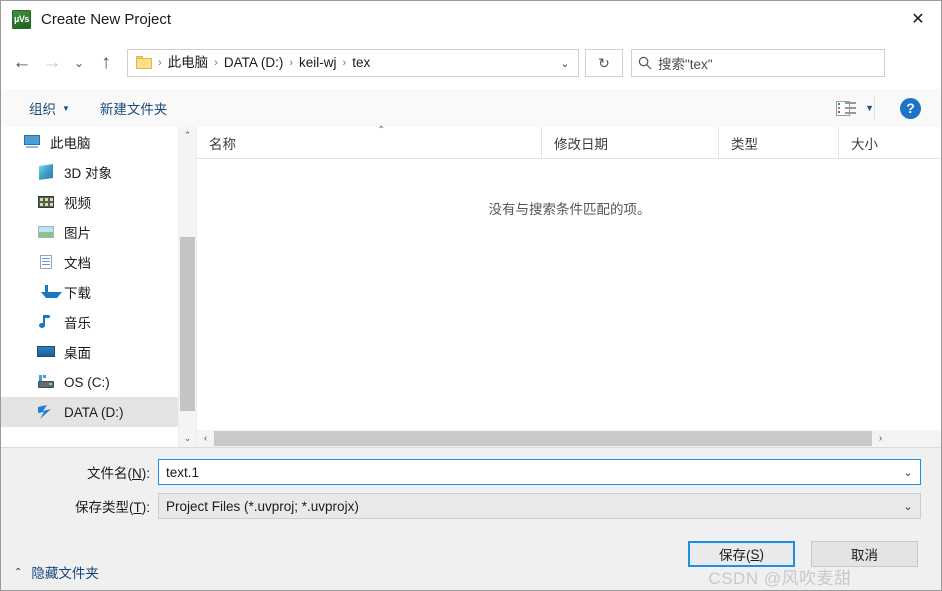 The width and height of the screenshot is (942, 591). I want to click on sidebar-item-label: 视频, so click(77, 203).